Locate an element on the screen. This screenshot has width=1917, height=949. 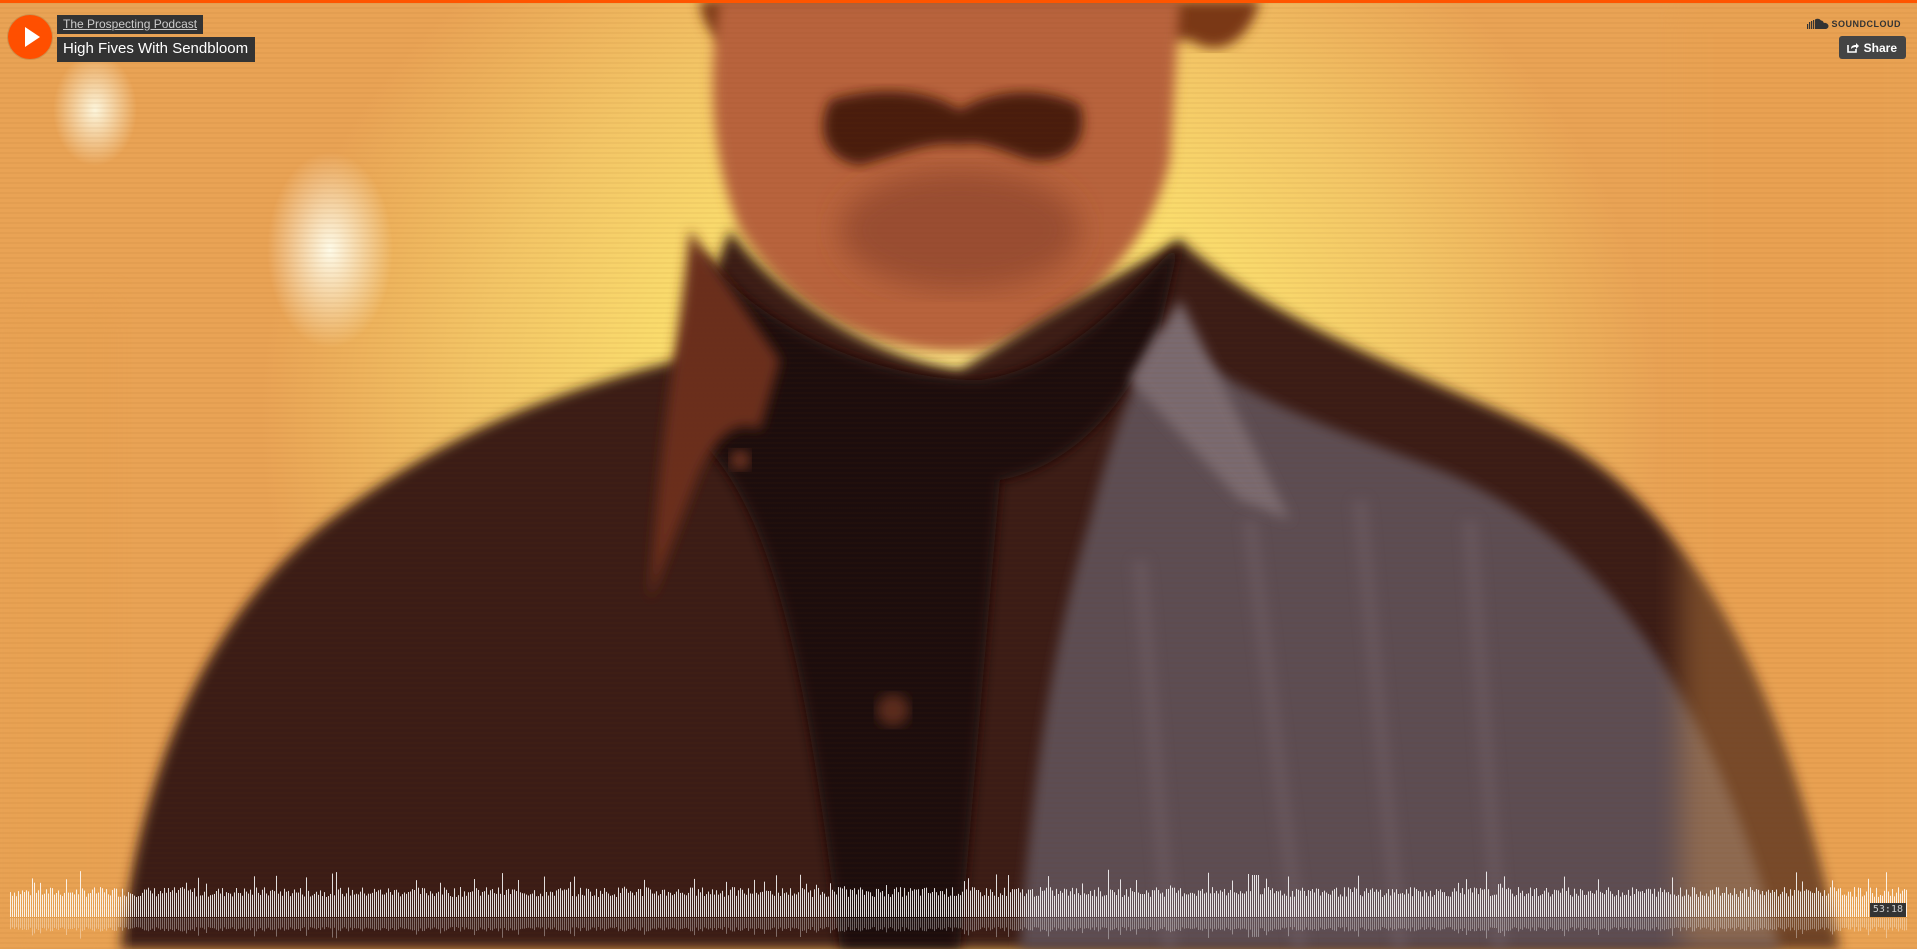
share-button: Share is located at coordinates (1872, 47).